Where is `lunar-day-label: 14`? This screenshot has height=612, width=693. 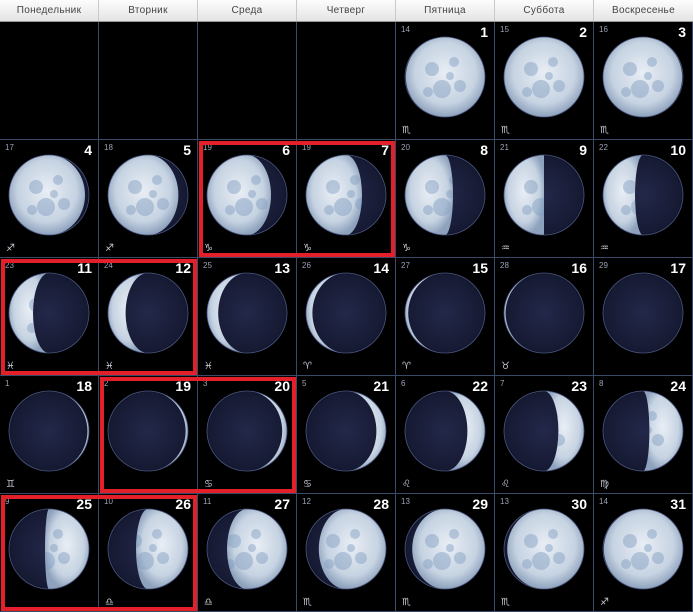 lunar-day-label: 14 is located at coordinates (405, 29).